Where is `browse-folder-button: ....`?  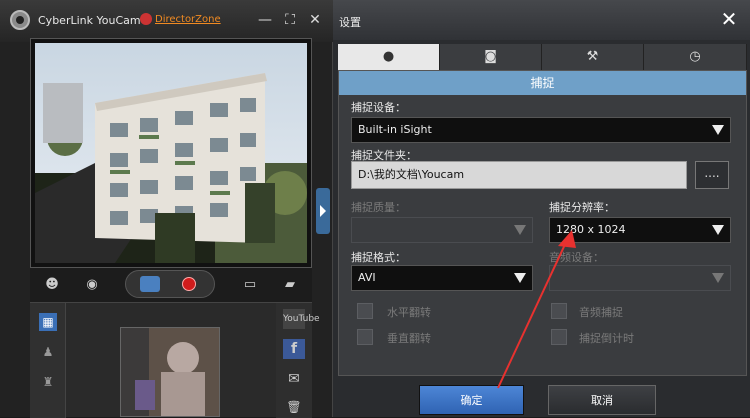 browse-folder-button: .... is located at coordinates (712, 175).